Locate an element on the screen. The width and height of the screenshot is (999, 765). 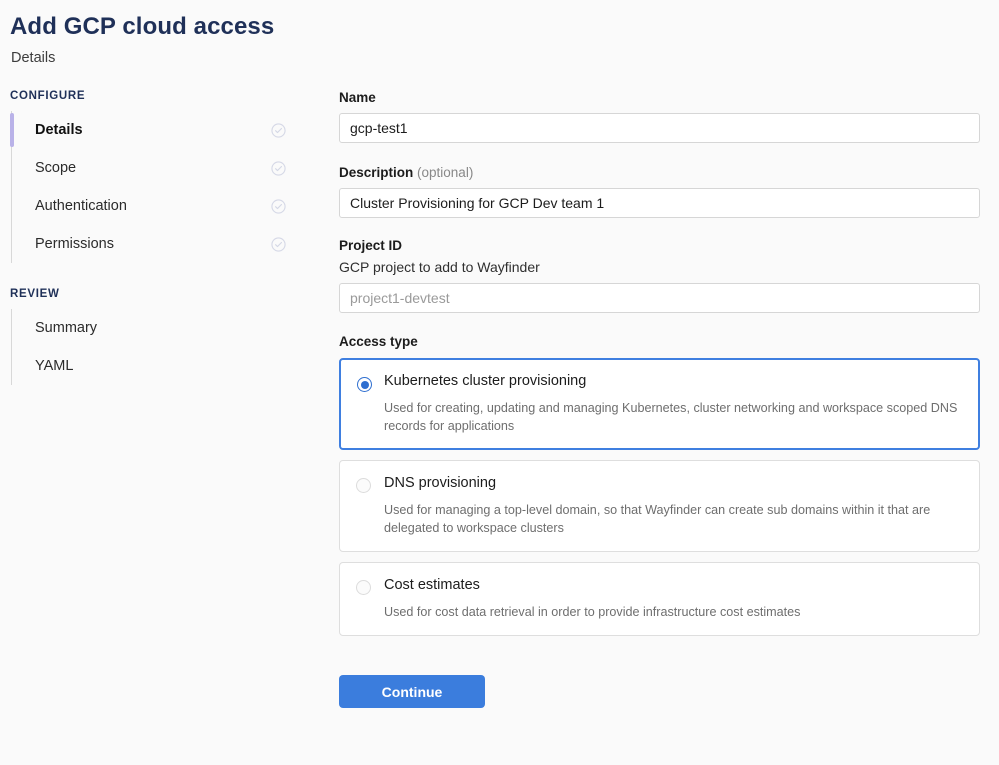
description-label: Description (optional) is located at coordinates (659, 172).